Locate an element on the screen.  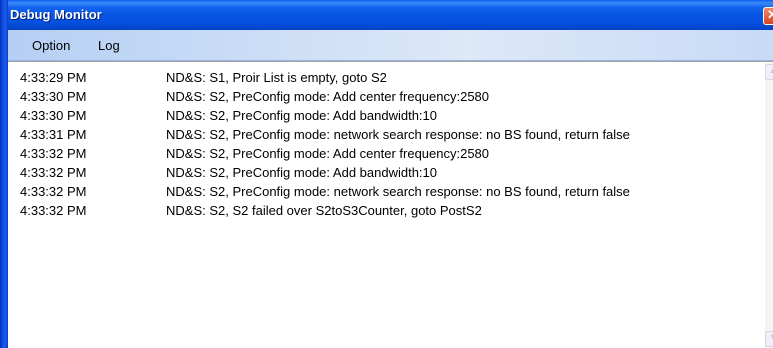
window-left-border is located at coordinates (4, 174).